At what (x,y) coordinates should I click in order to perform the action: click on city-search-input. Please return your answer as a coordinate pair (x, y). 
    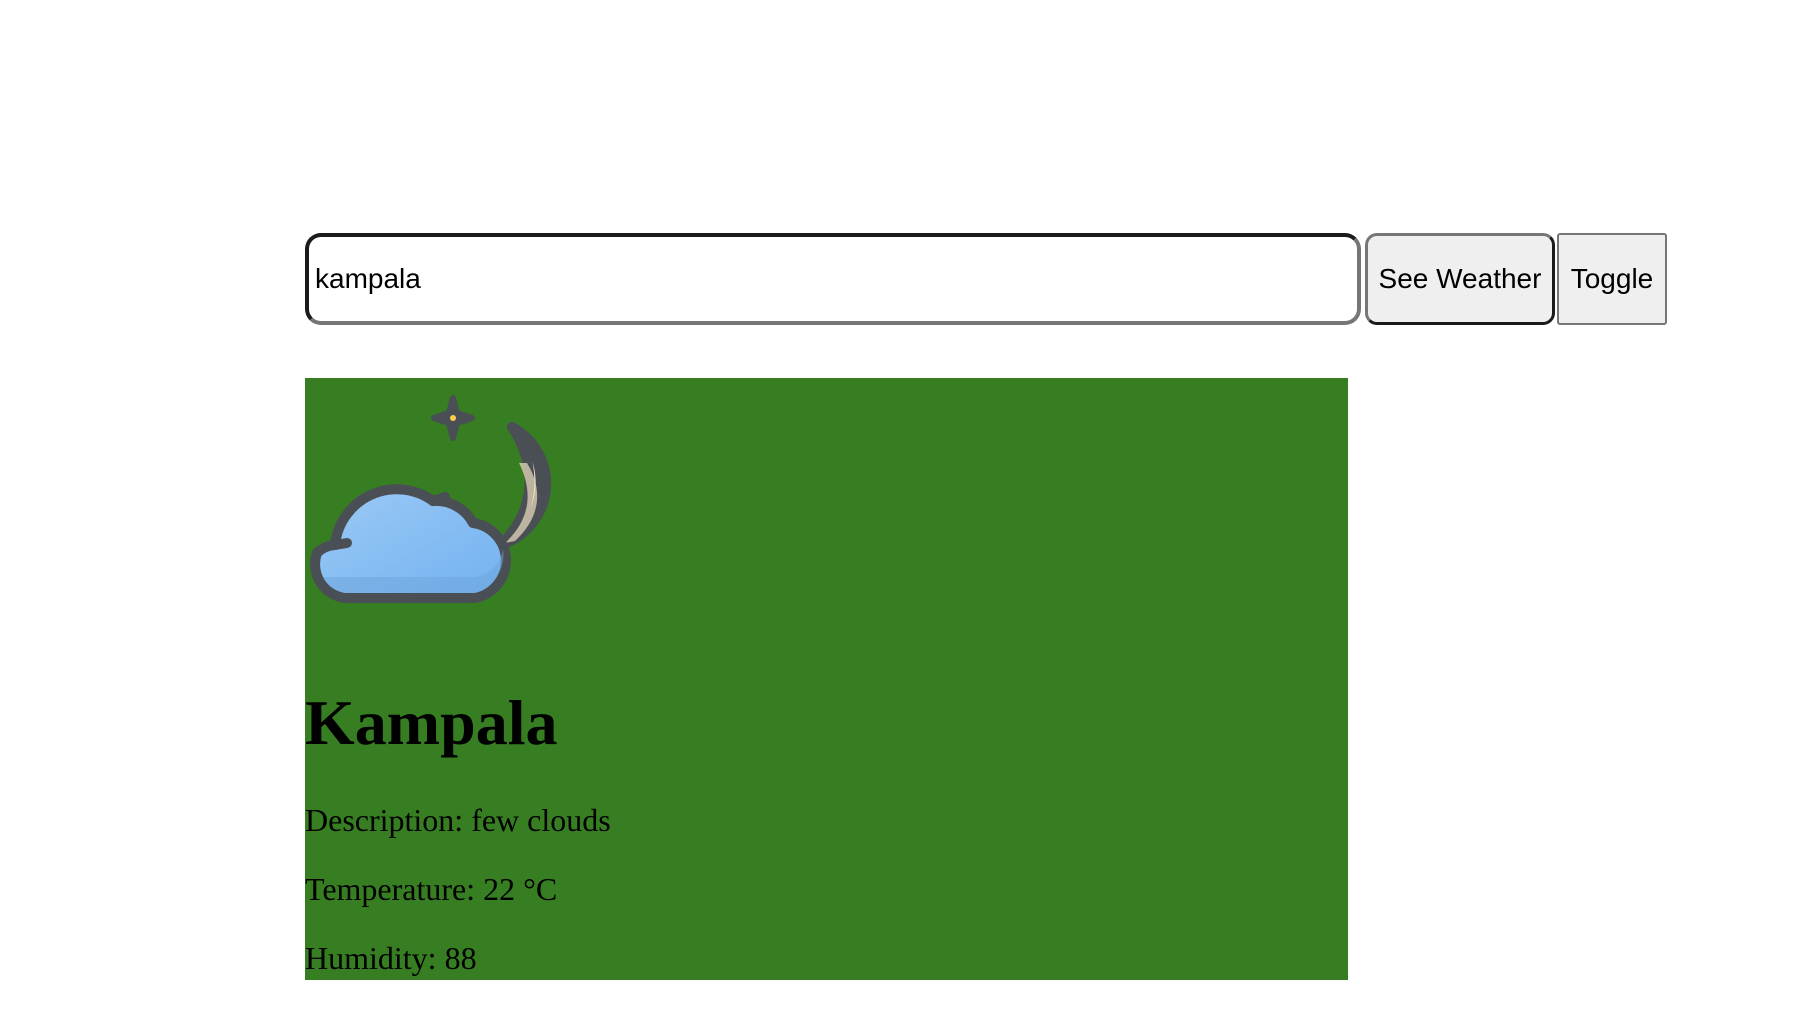
    Looking at the image, I should click on (833, 279).